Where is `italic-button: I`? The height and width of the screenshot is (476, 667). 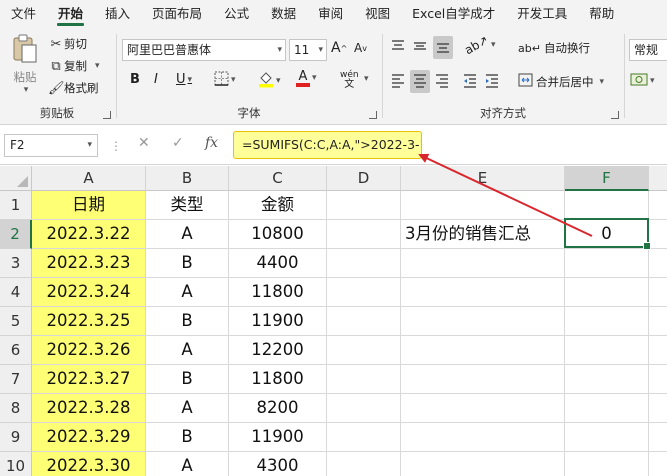
italic-button: I is located at coordinates (156, 79).